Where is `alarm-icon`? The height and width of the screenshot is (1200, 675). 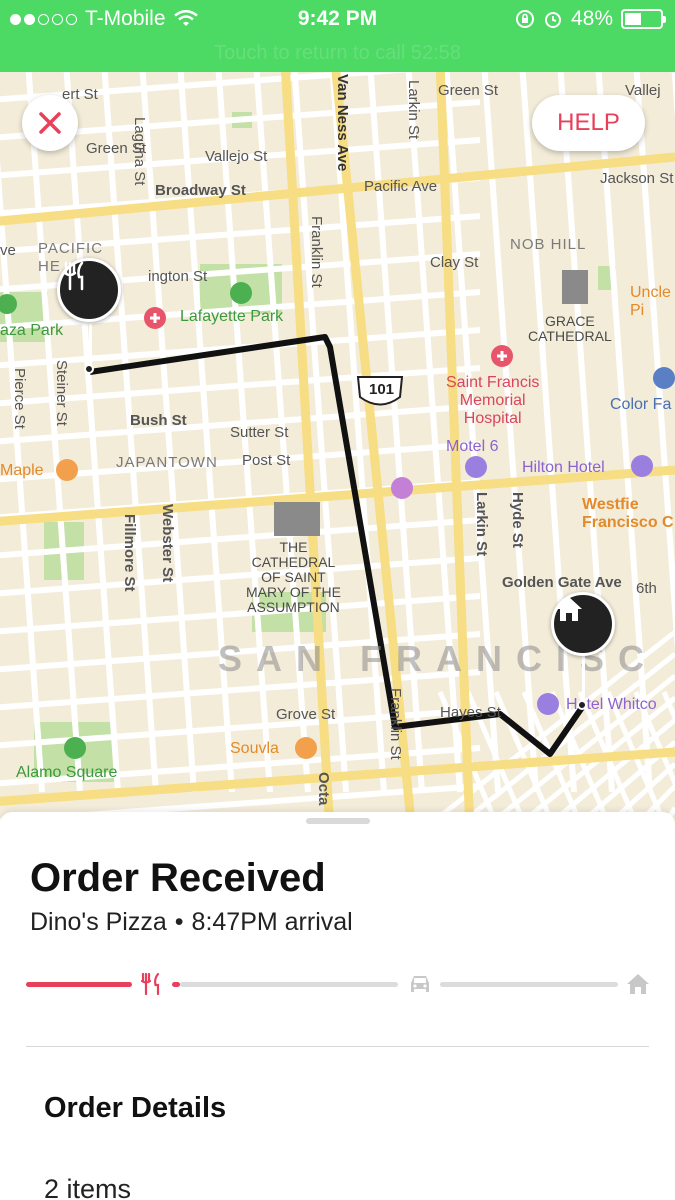 alarm-icon is located at coordinates (552, 20).